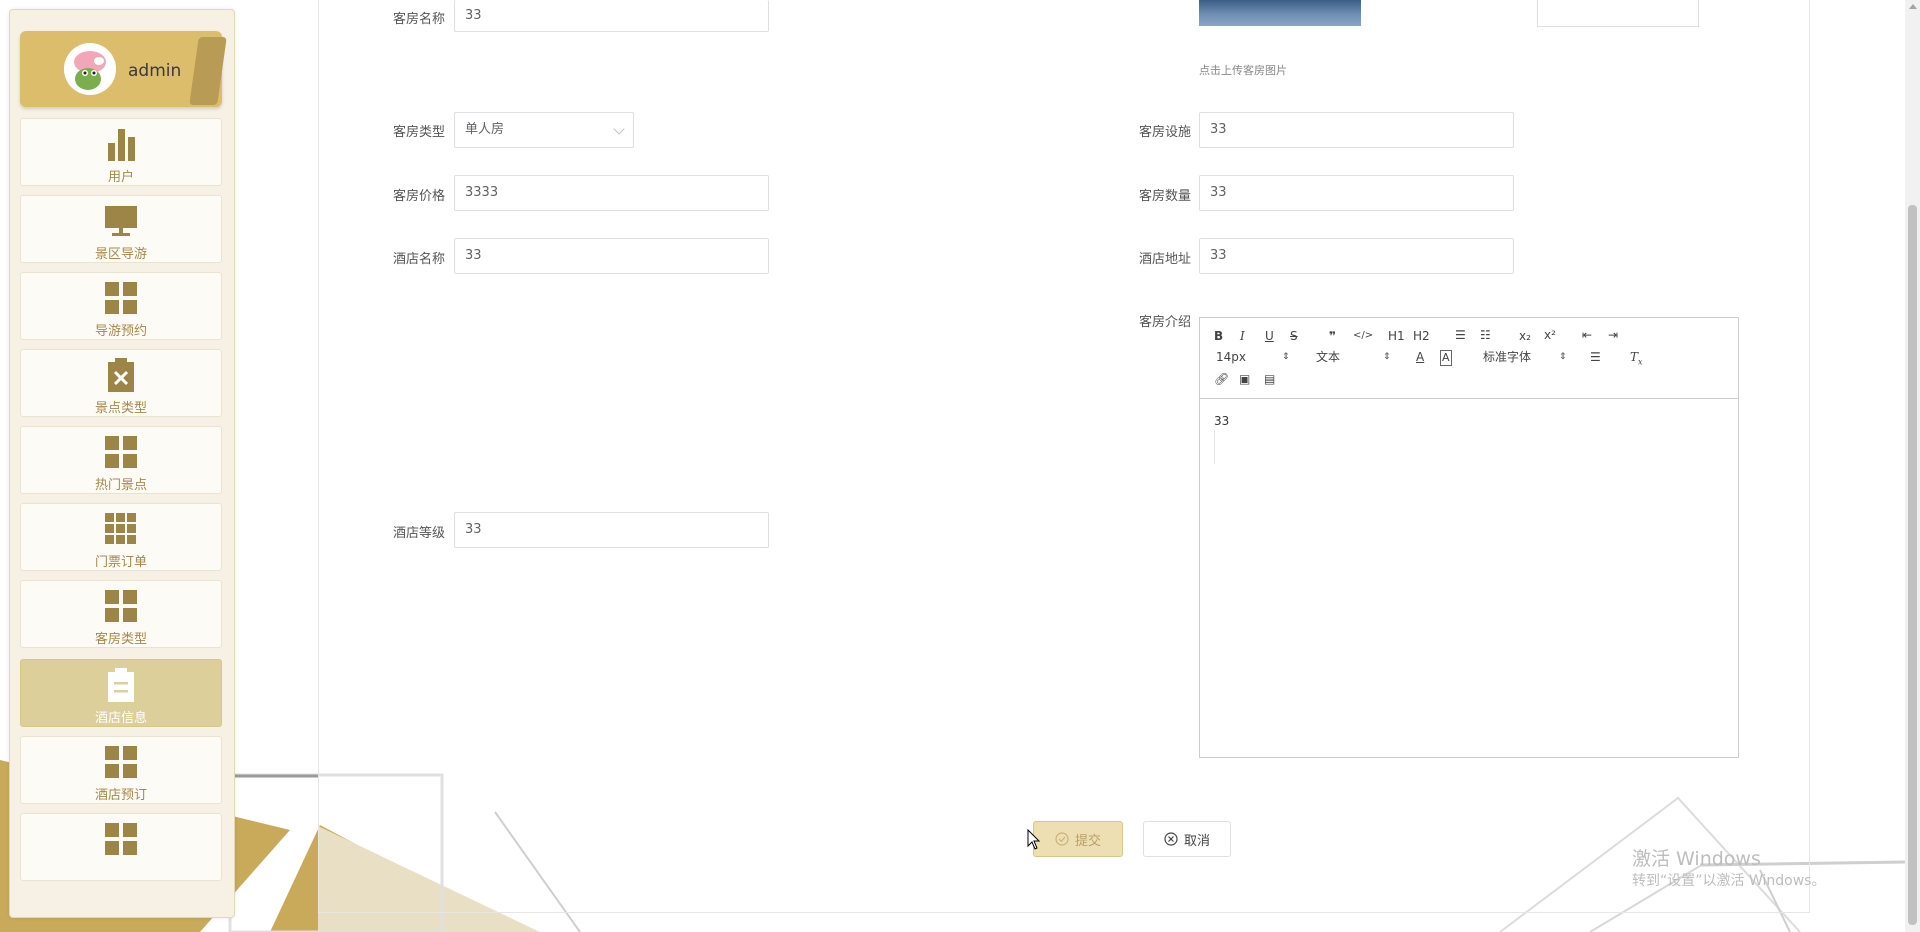  Describe the element at coordinates (1421, 336) in the screenshot. I see `heading2-icon: H2` at that location.